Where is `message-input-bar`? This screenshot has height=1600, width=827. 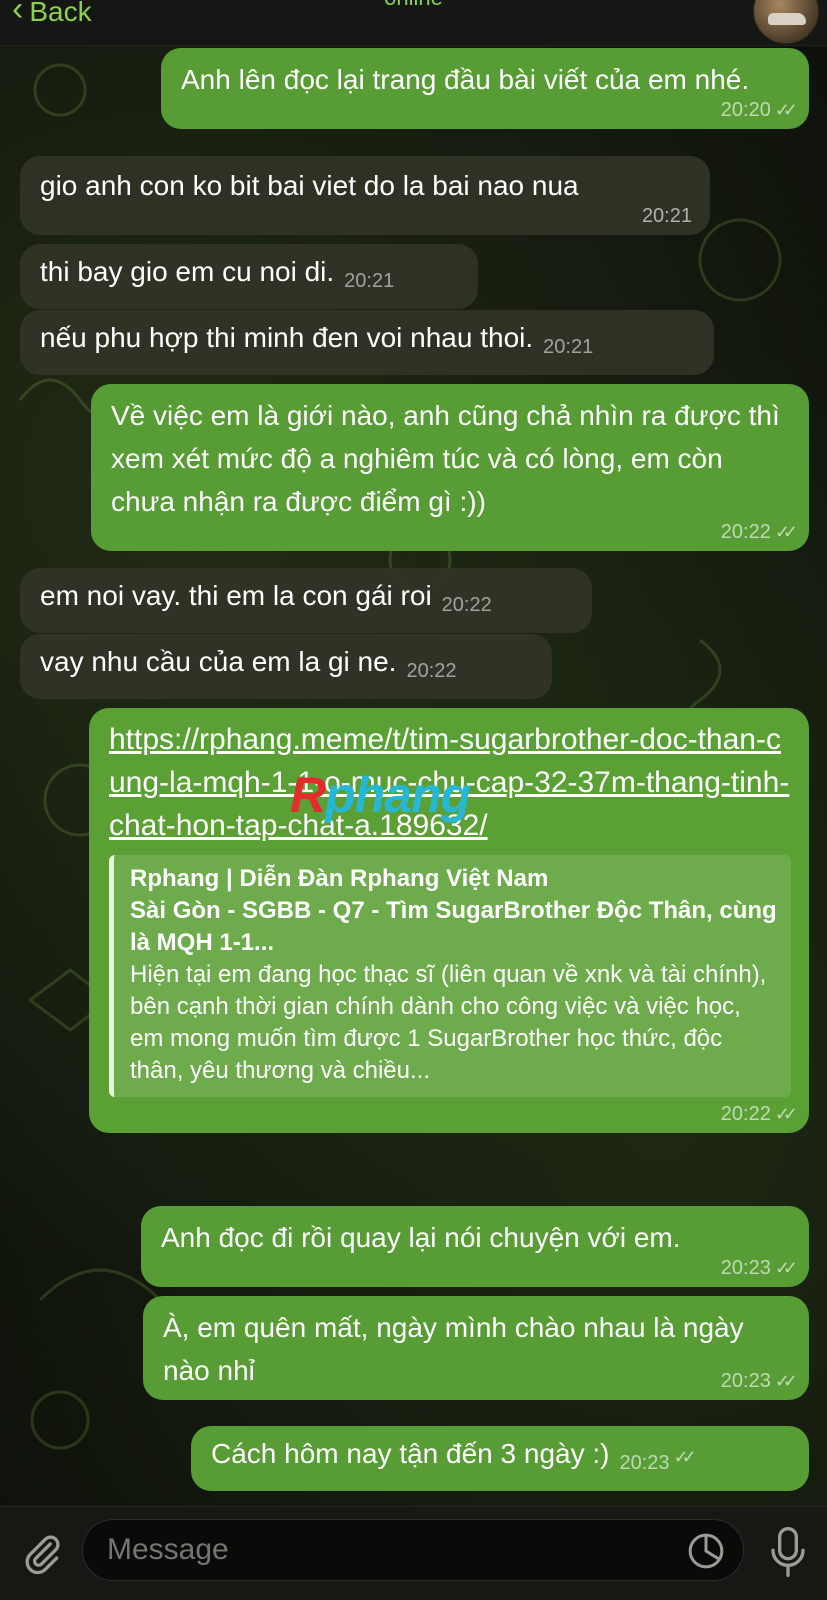
message-input-bar is located at coordinates (413, 1553).